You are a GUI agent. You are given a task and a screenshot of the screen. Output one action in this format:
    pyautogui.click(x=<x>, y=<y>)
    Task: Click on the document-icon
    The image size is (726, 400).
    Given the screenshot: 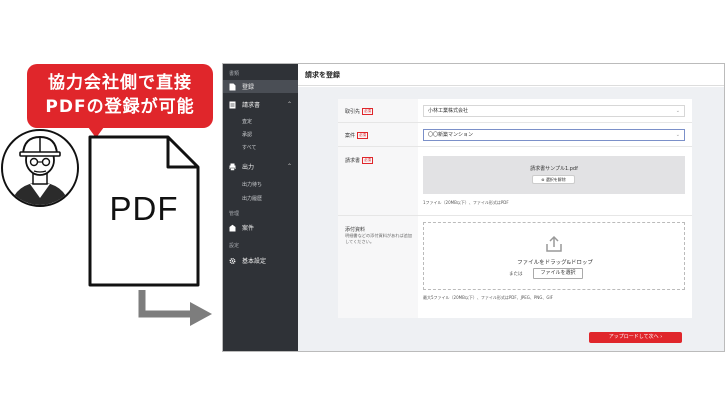 What is the action you would take?
    pyautogui.click(x=232, y=104)
    